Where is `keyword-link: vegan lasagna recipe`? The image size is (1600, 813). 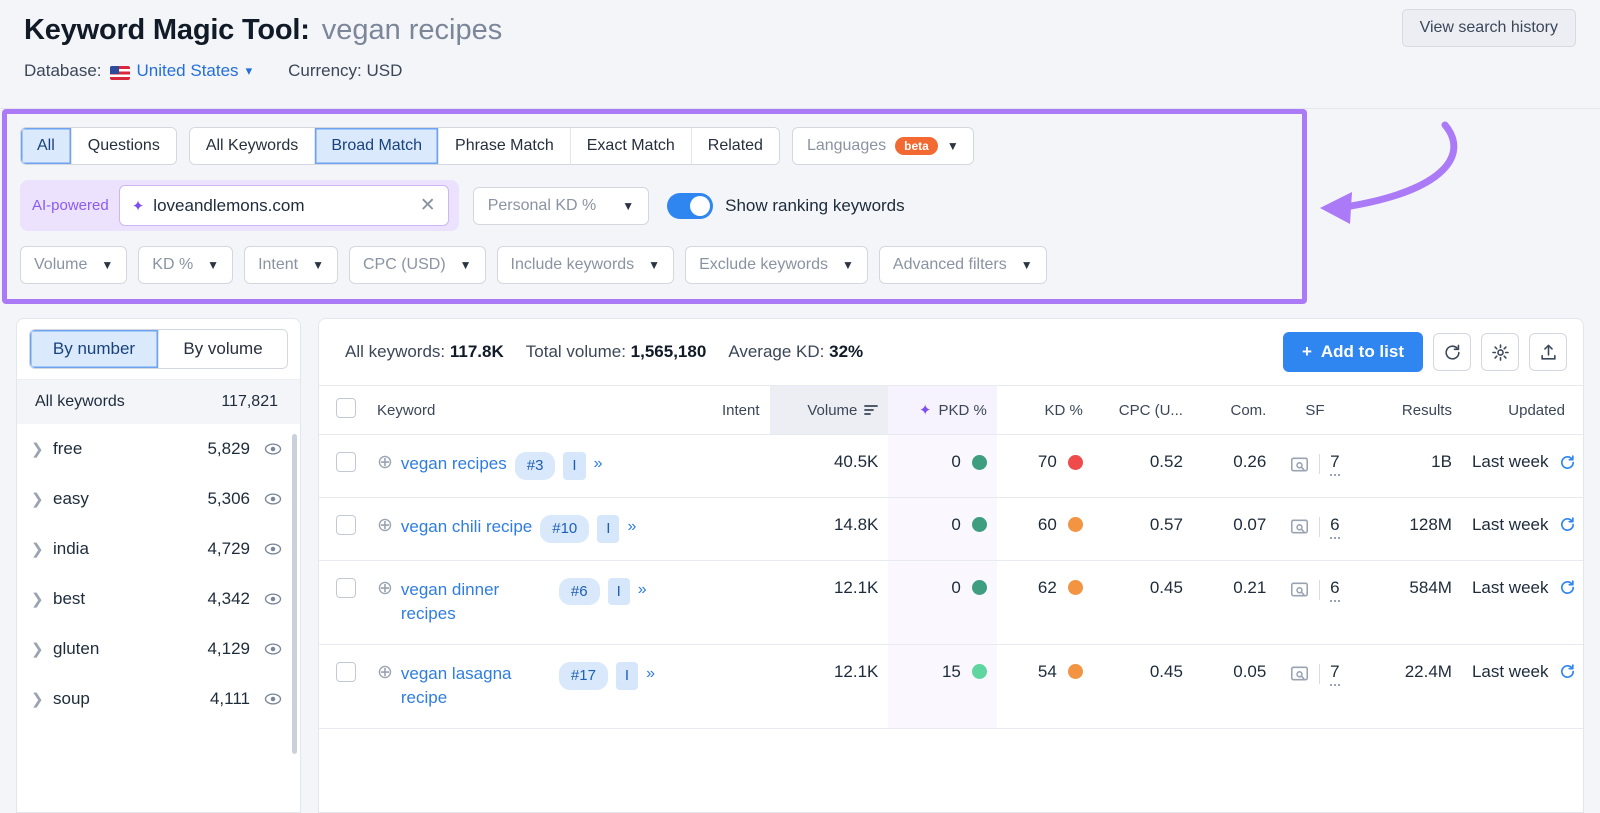
keyword-link: vegan lasagna recipe is located at coordinates (476, 686).